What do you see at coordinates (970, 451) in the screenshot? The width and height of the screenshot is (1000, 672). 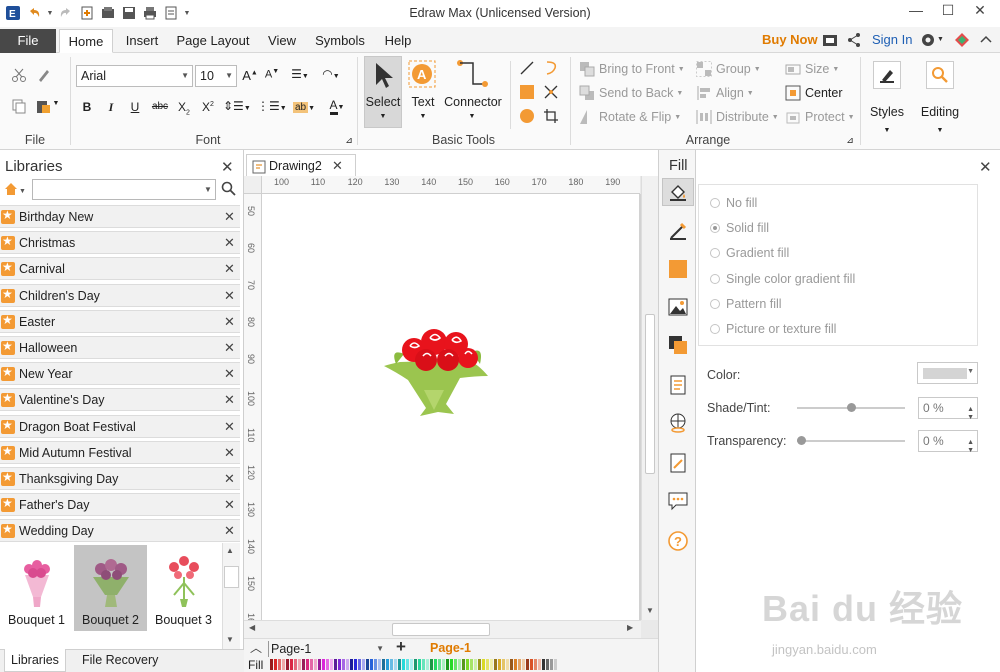 I see `stepper-down-icon: ▼` at bounding box center [970, 451].